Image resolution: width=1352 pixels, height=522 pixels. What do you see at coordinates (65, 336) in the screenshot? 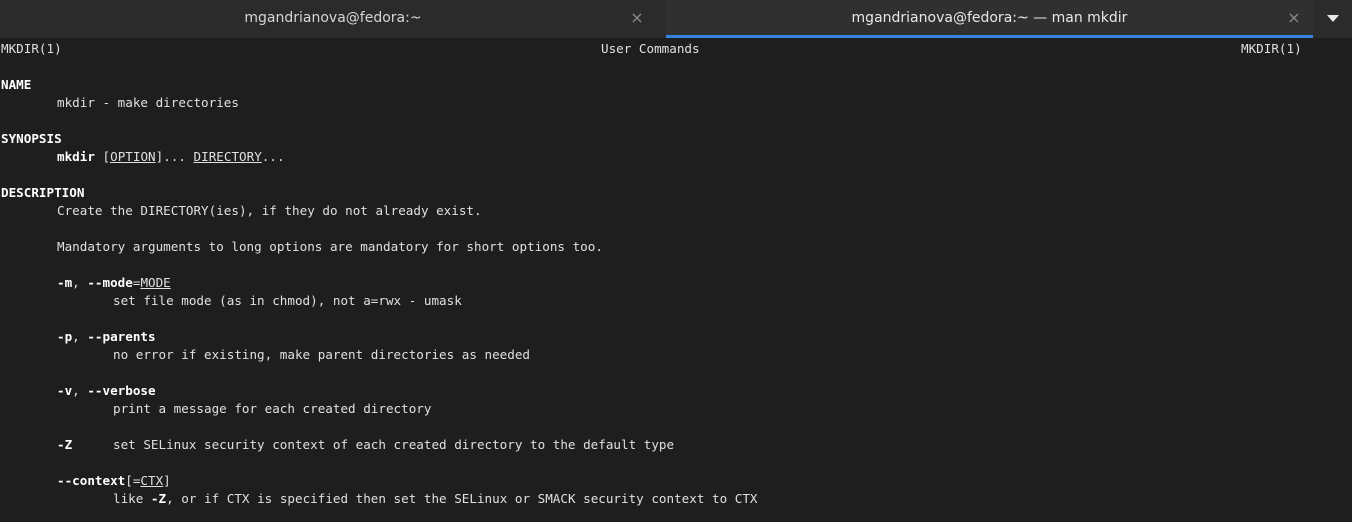
I see `option-flag: -p` at bounding box center [65, 336].